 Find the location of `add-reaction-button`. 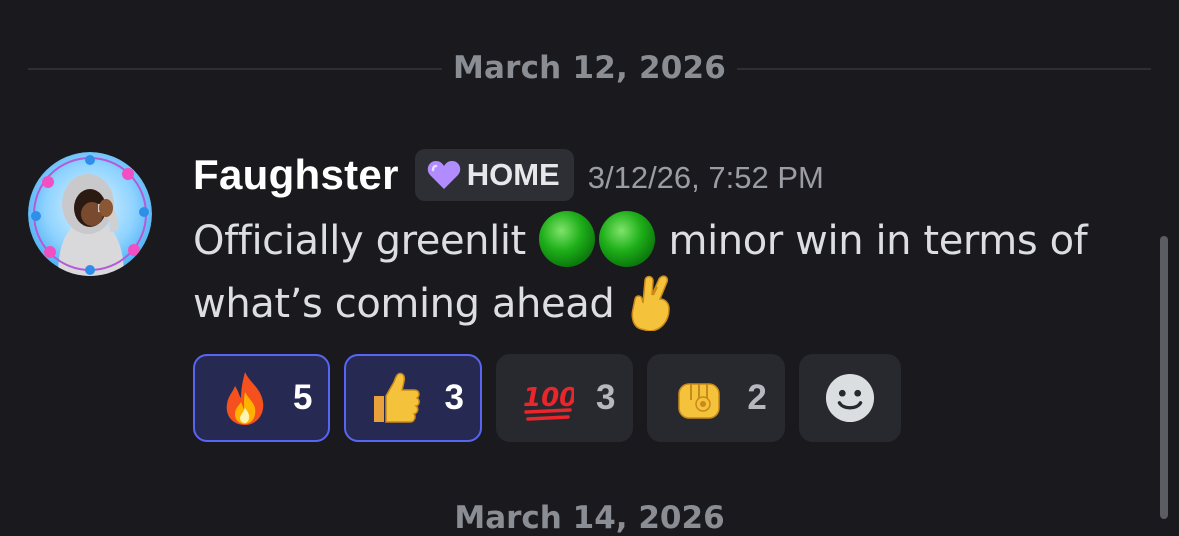

add-reaction-button is located at coordinates (849, 398).